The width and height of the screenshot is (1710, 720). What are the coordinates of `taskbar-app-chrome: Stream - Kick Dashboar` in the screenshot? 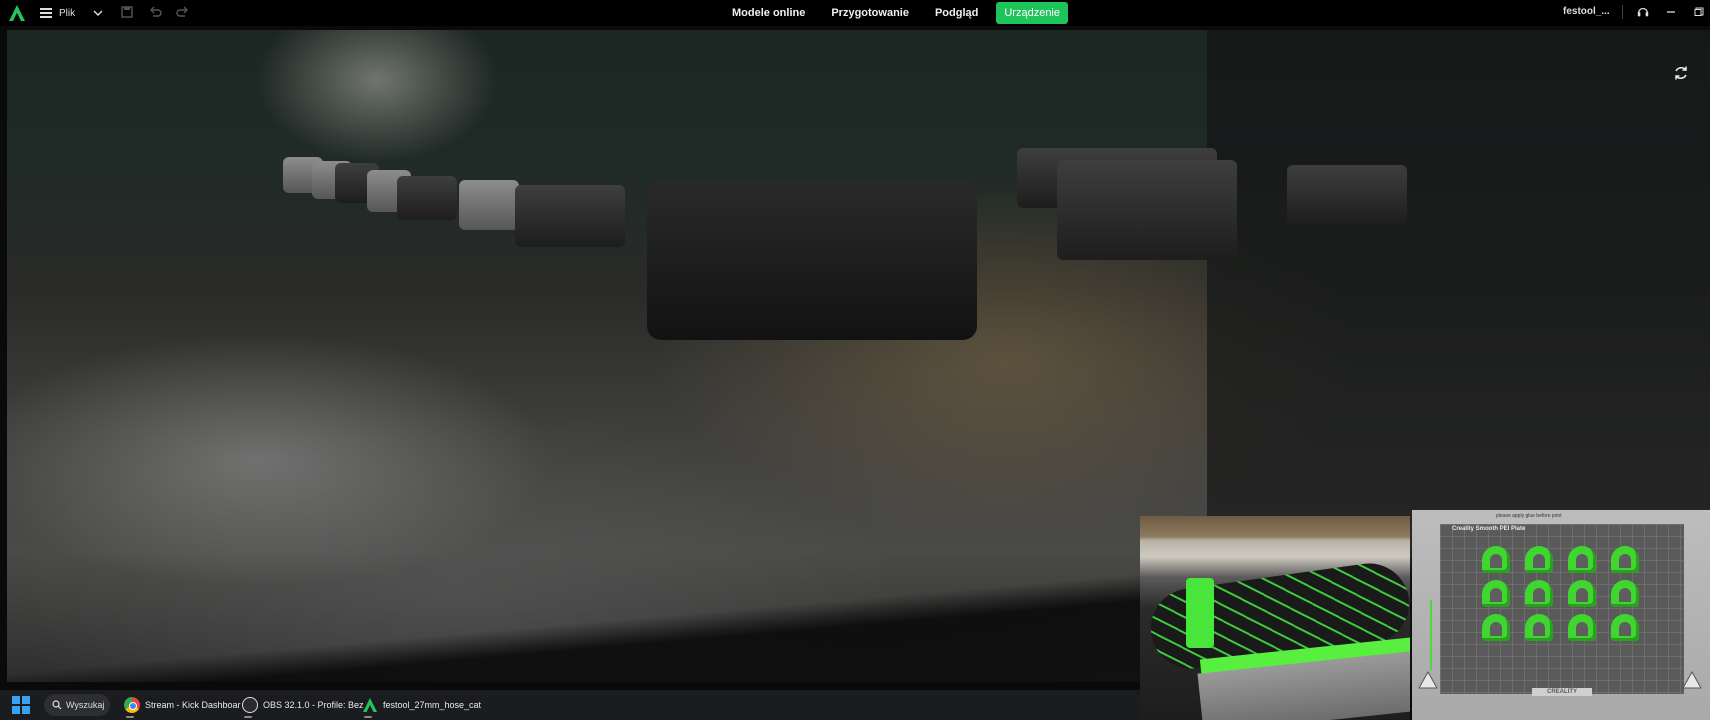 It's located at (182, 706).